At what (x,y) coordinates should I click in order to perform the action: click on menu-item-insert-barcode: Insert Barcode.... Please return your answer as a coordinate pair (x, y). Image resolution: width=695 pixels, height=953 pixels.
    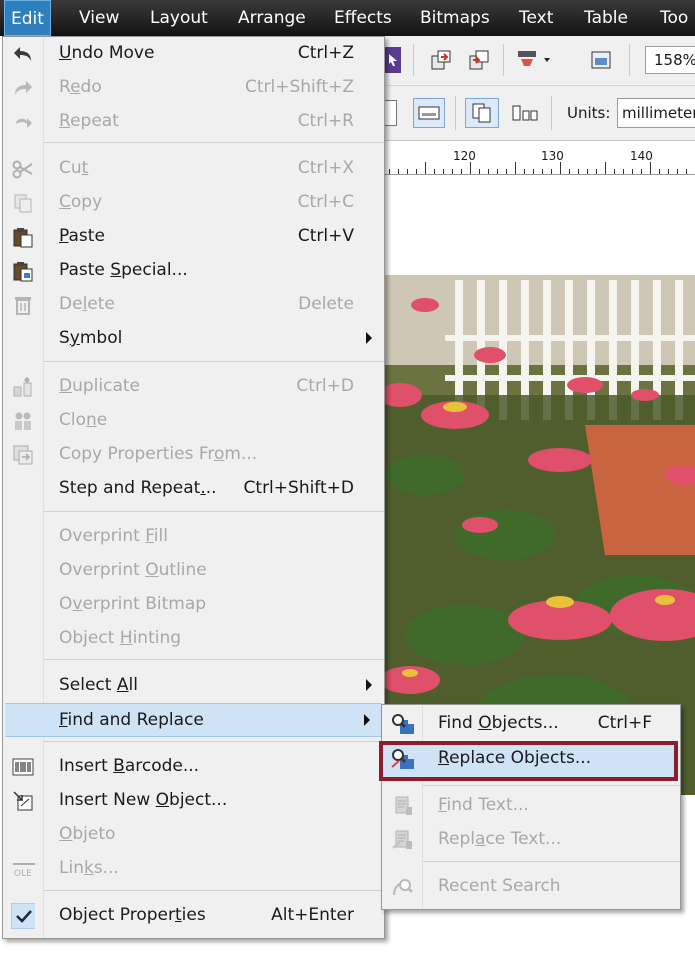
    Looking at the image, I should click on (193, 767).